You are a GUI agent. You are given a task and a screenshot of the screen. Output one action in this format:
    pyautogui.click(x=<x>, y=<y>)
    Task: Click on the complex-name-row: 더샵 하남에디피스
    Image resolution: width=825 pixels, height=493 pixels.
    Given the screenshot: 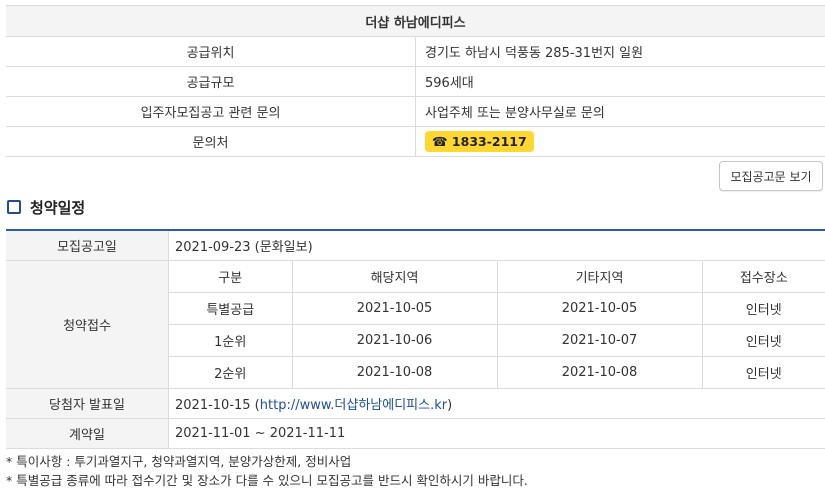 What is the action you would take?
    pyautogui.click(x=415, y=21)
    